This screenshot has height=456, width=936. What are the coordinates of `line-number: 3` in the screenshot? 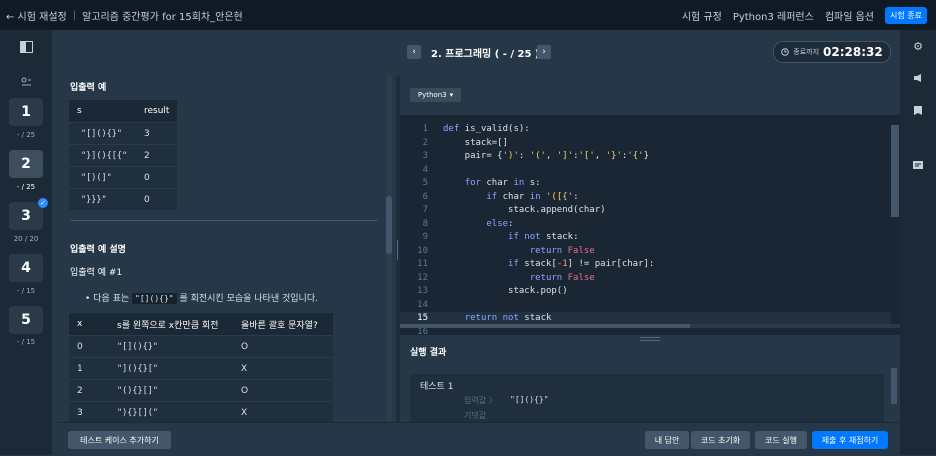 It's located at (425, 156).